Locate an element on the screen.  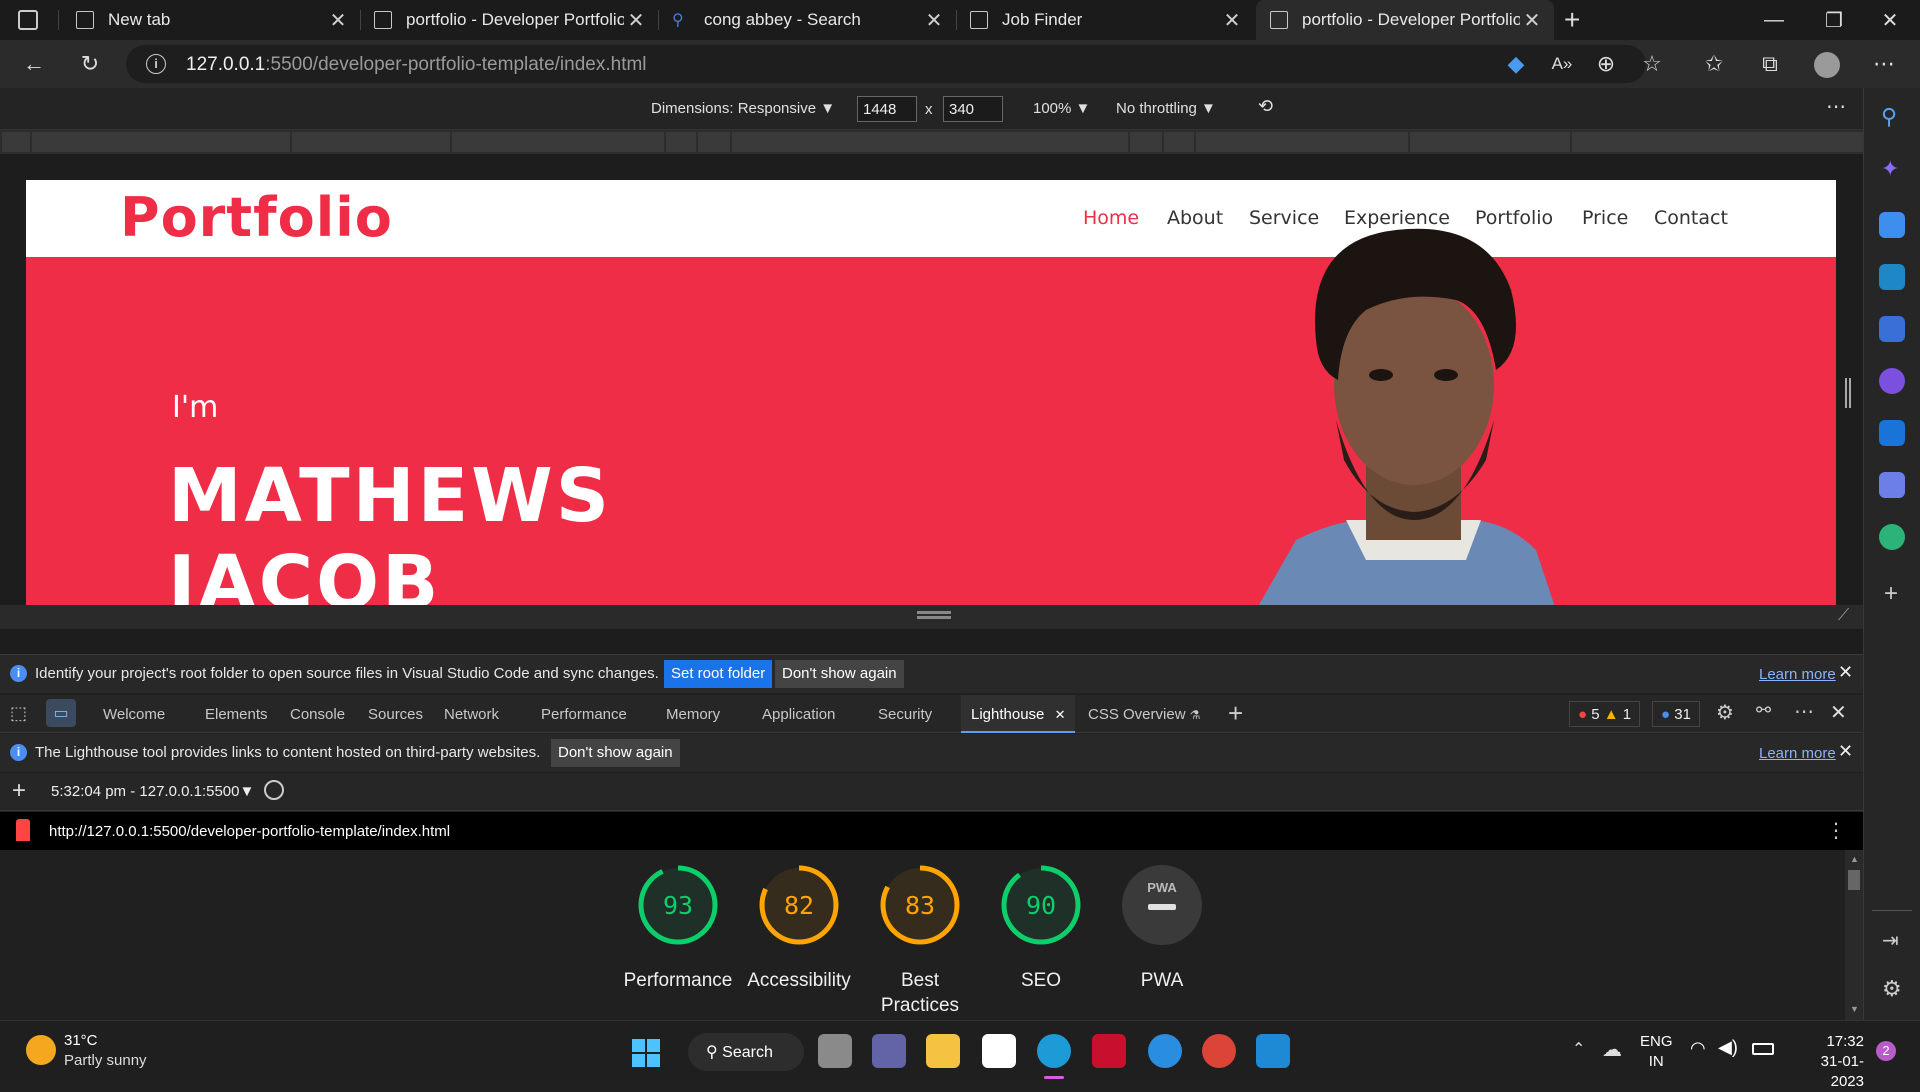
more-icon: ⋯ is located at coordinates (1884, 64).